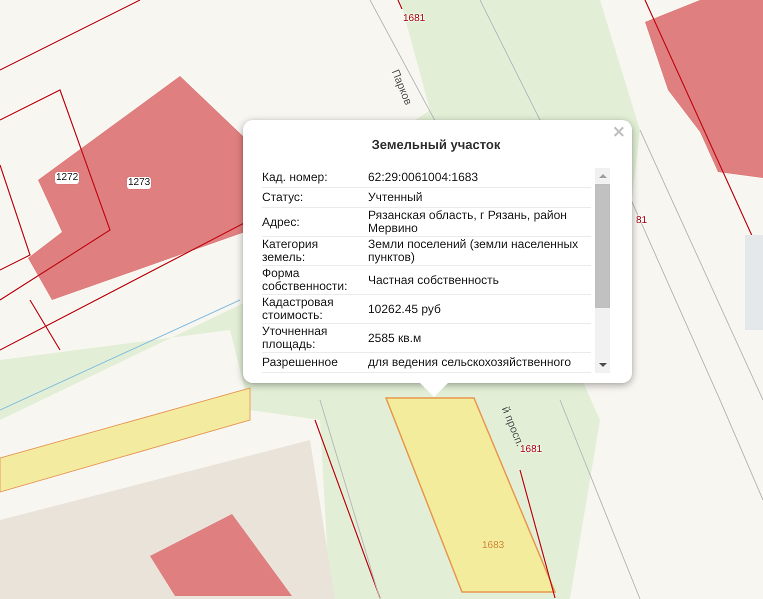 The image size is (763, 599). Describe the element at coordinates (602, 176) in the screenshot. I see `scroll-up-icon` at that location.